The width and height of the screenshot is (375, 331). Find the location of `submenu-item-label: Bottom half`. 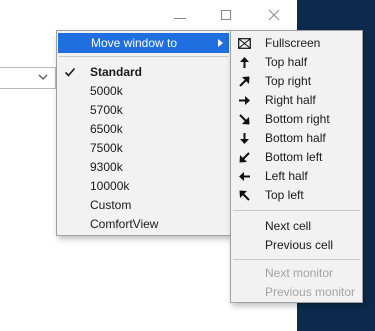

submenu-item-label: Bottom half is located at coordinates (295, 138).